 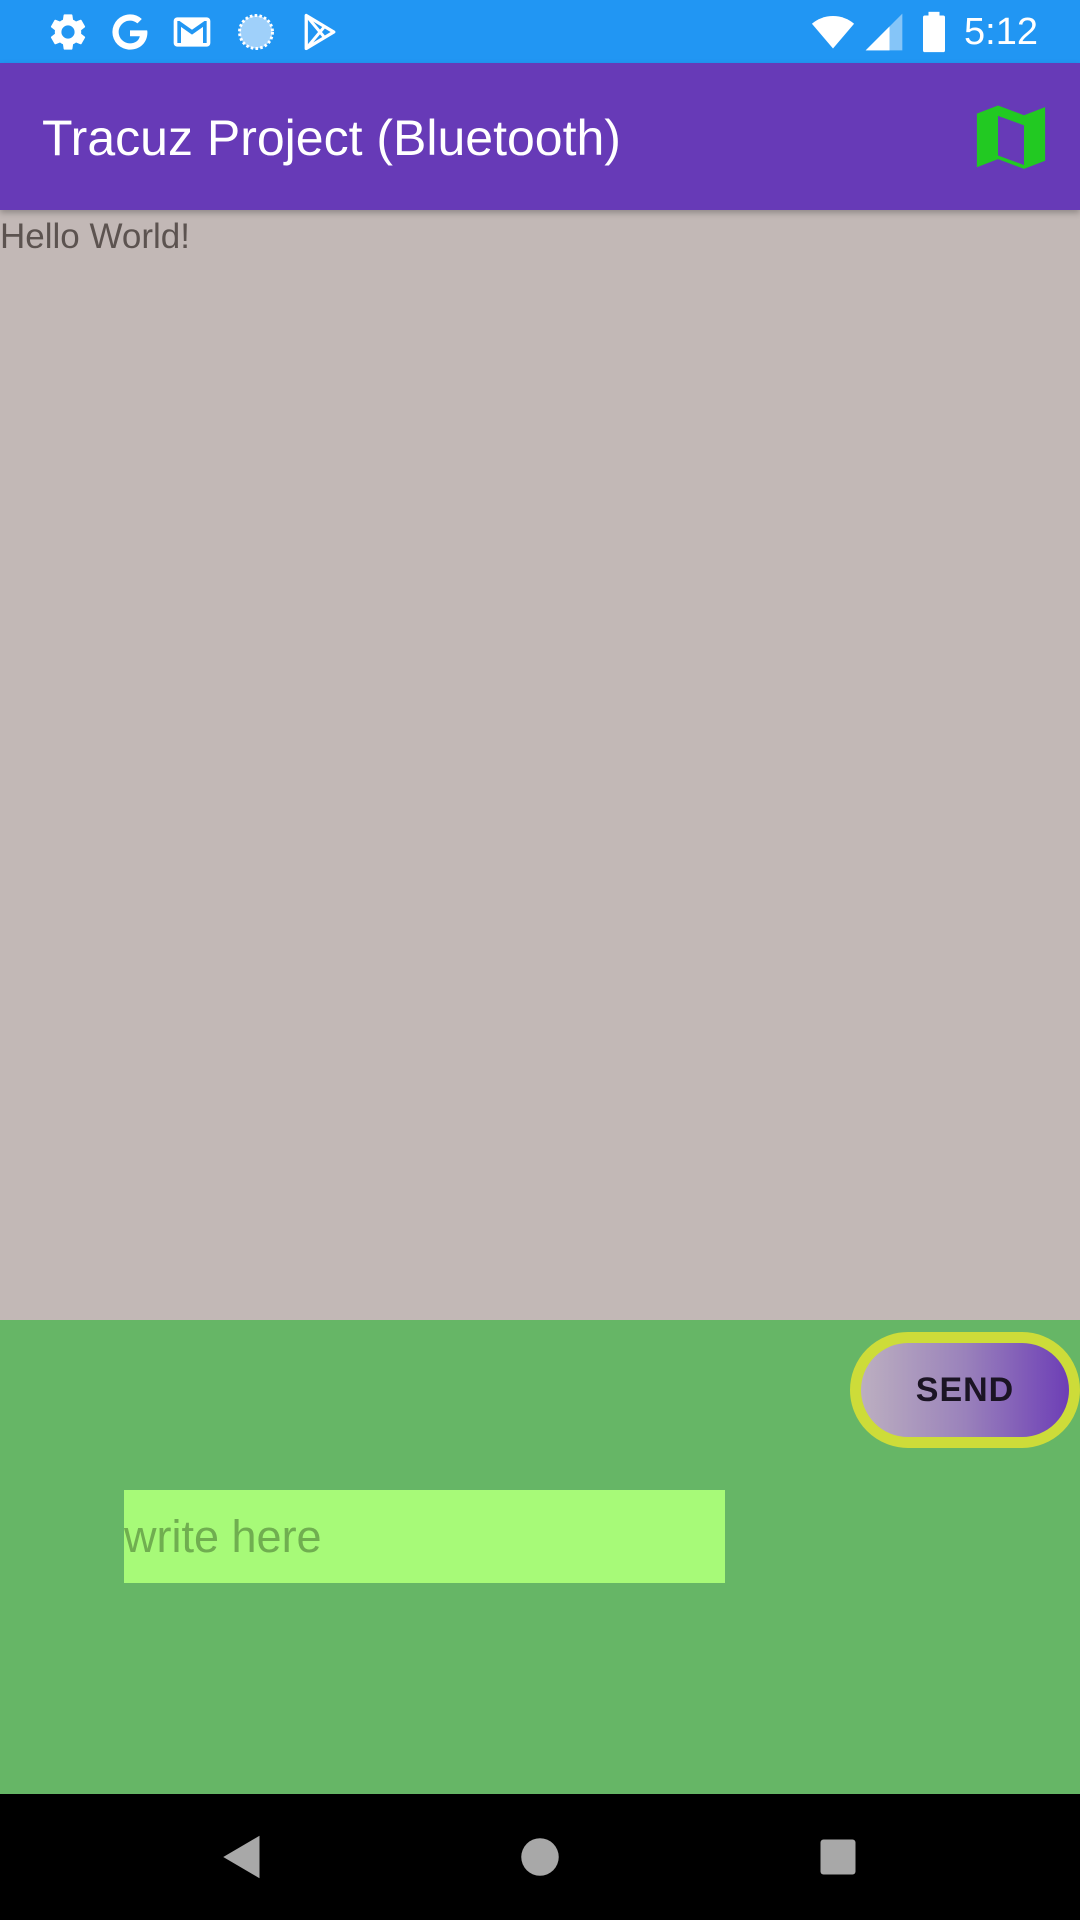 What do you see at coordinates (838, 1857) in the screenshot?
I see `recents-icon` at bounding box center [838, 1857].